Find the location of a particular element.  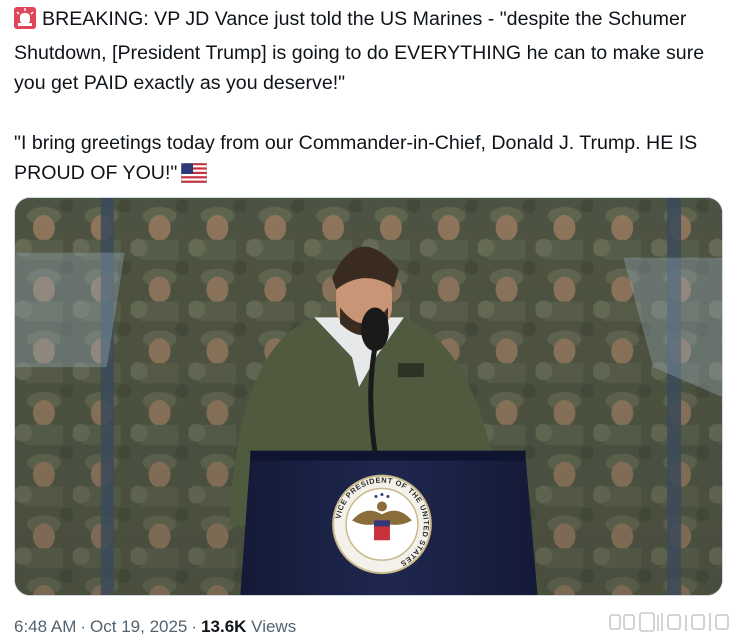

right-pole is located at coordinates (674, 396).